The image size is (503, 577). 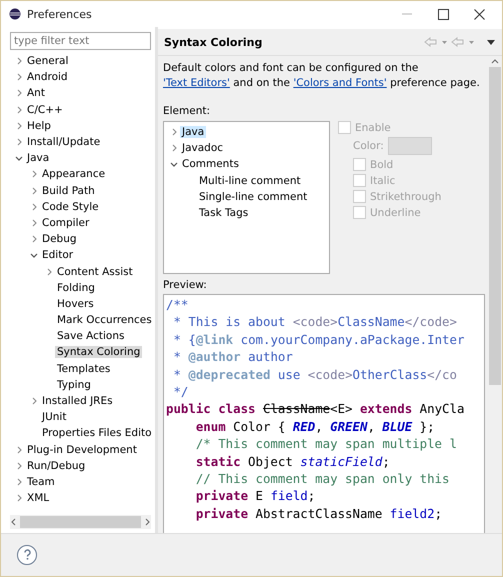 What do you see at coordinates (253, 196) in the screenshot?
I see `tree-item: Single-line comment` at bounding box center [253, 196].